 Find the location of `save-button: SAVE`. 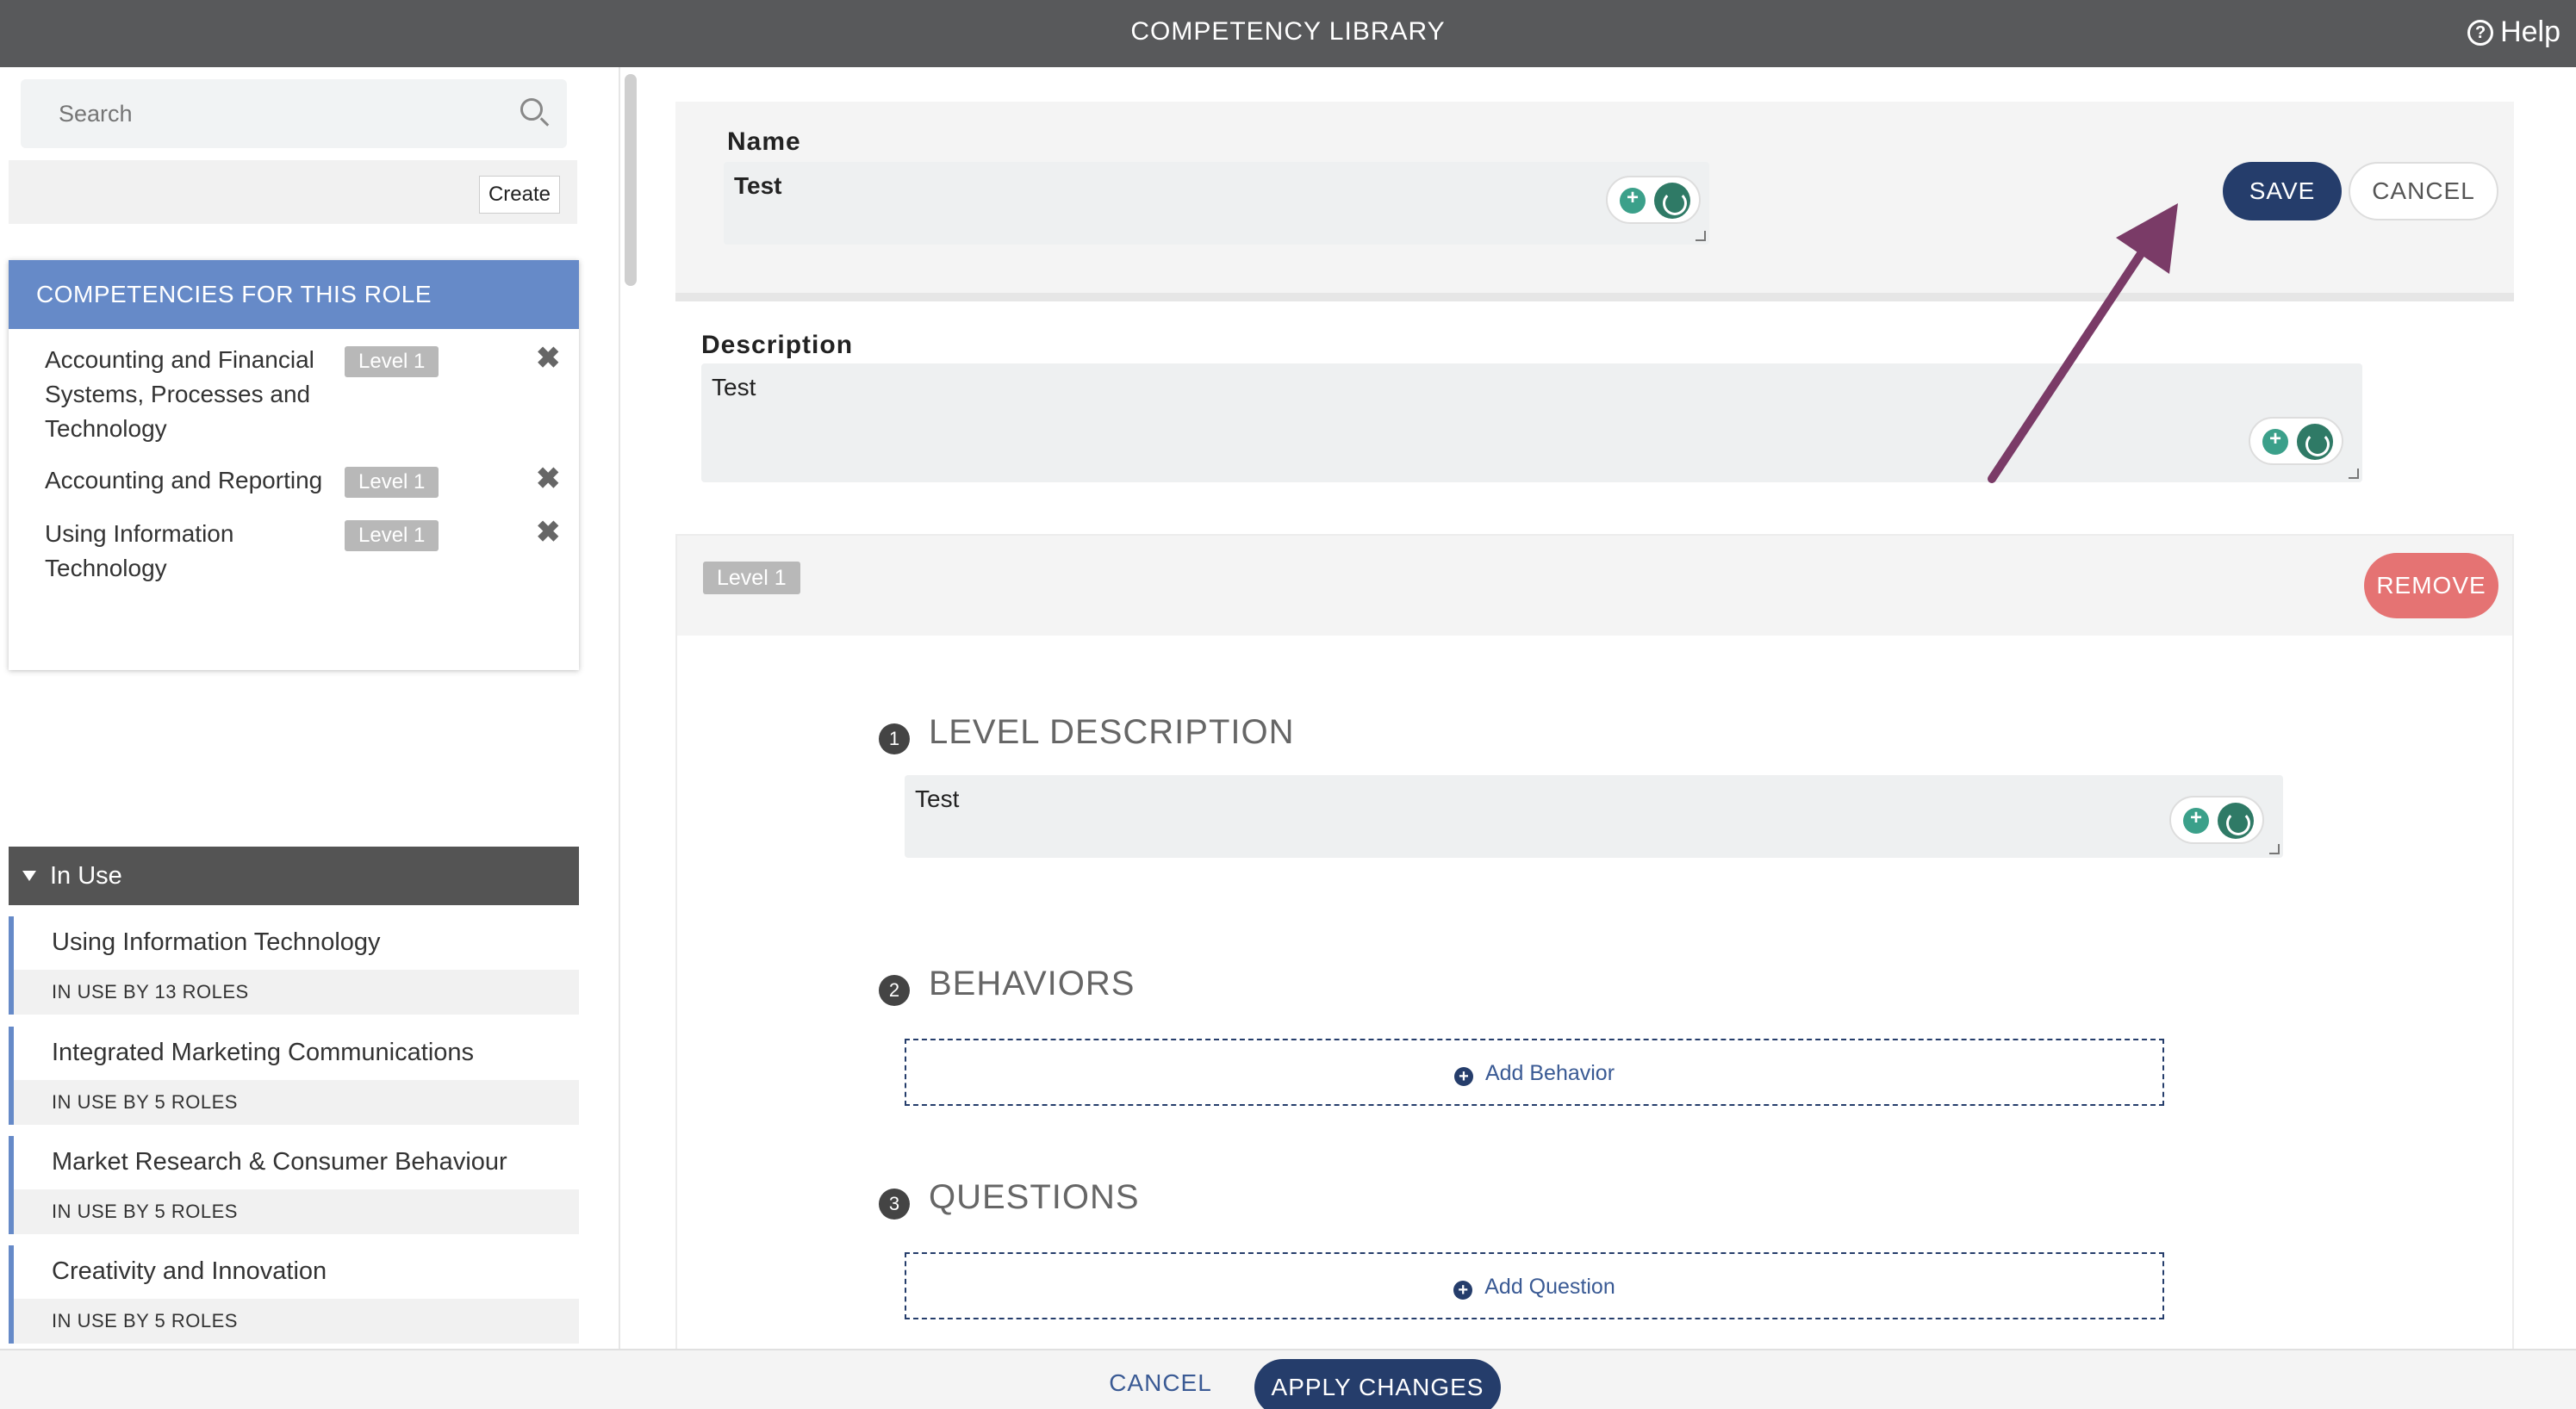

save-button: SAVE is located at coordinates (2283, 191).